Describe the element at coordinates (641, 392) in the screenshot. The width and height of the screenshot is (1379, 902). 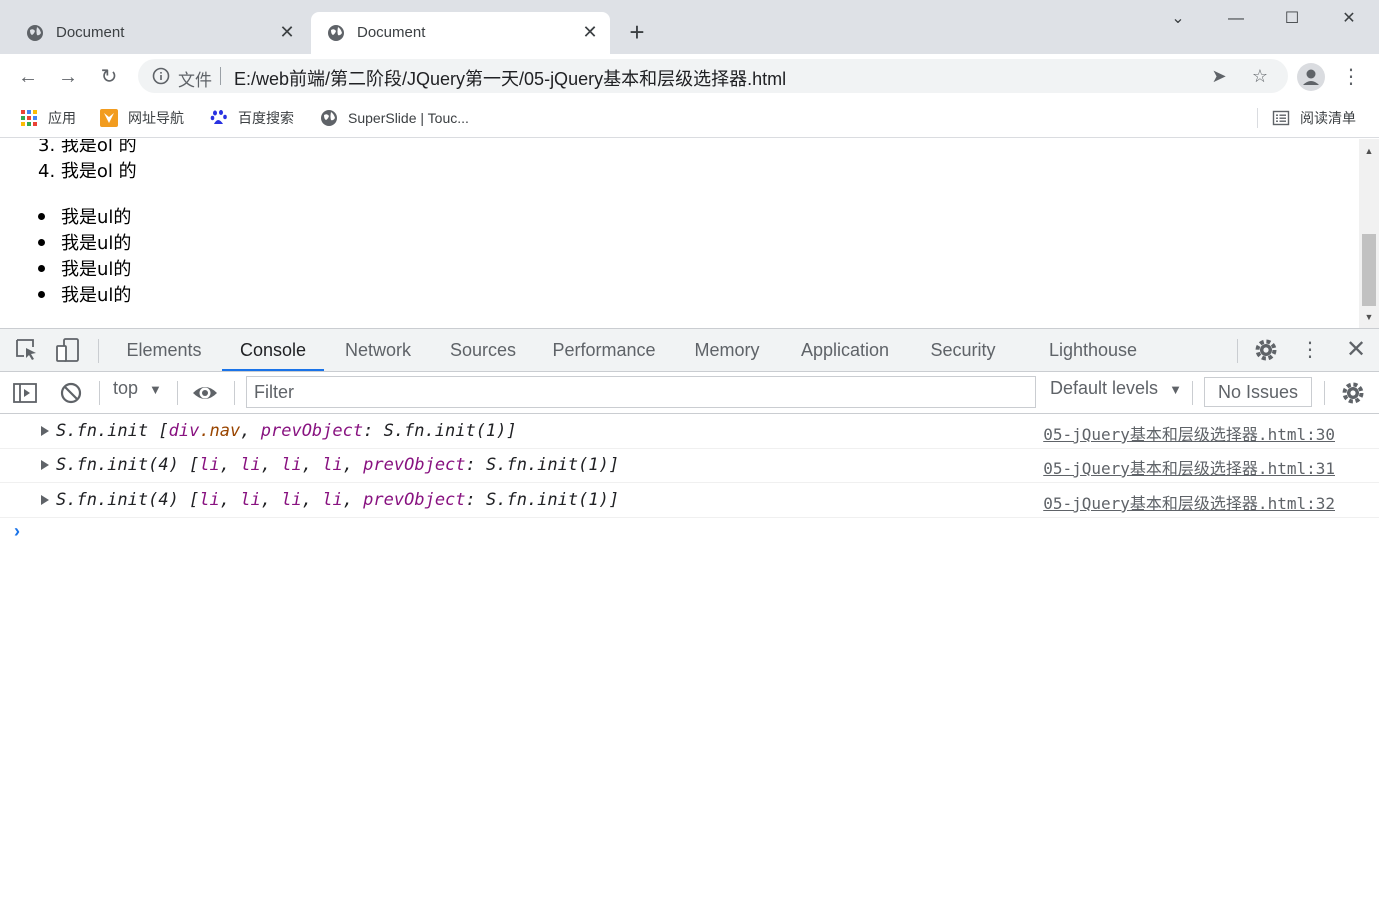
I see `filter-input: Filter` at that location.